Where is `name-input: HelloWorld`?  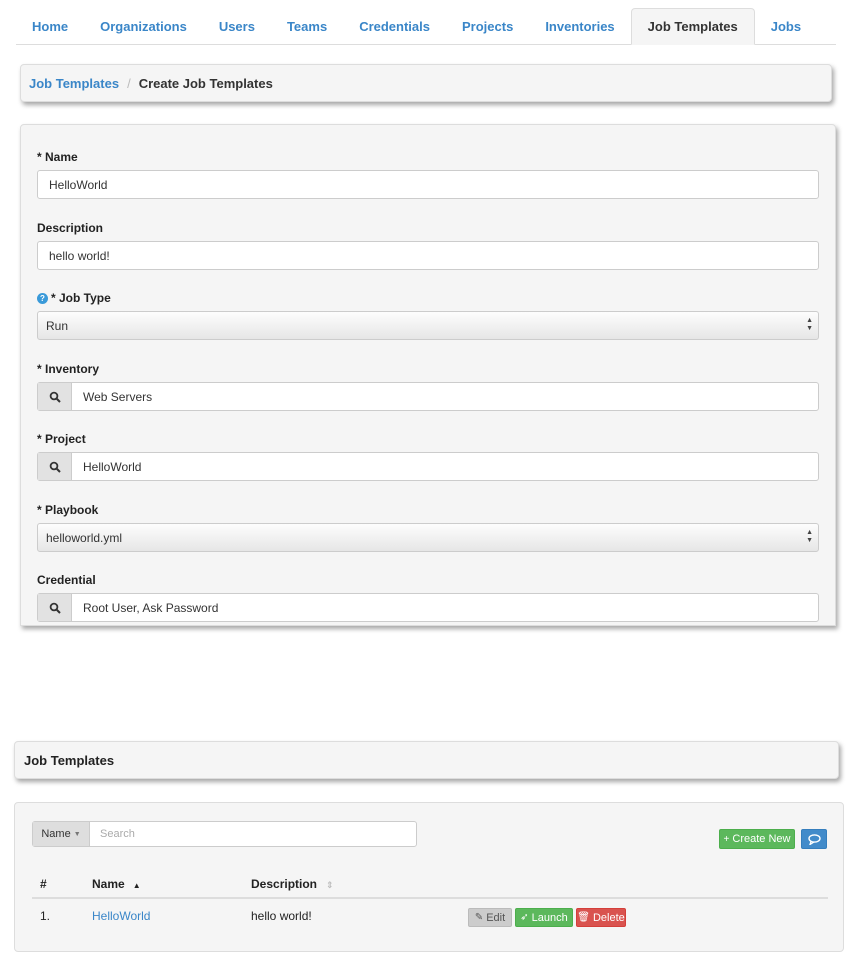
name-input: HelloWorld is located at coordinates (428, 184).